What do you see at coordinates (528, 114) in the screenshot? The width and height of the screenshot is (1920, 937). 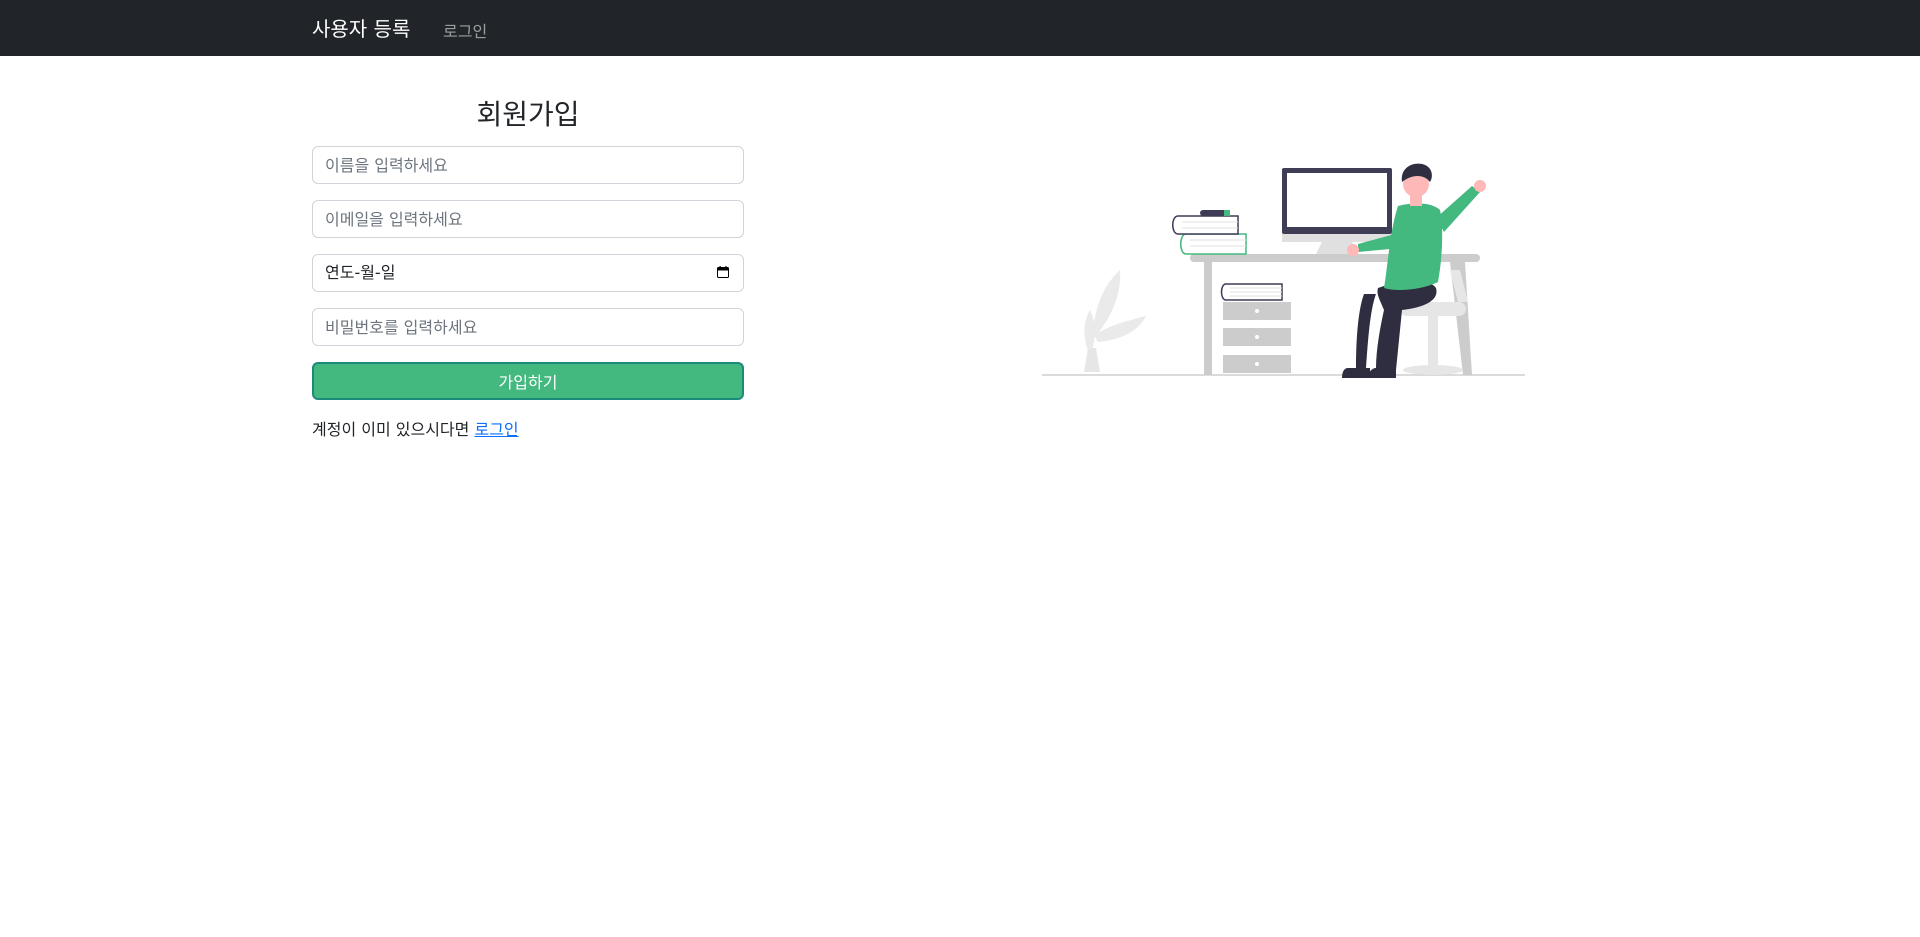 I see `page-title: 회원가입` at bounding box center [528, 114].